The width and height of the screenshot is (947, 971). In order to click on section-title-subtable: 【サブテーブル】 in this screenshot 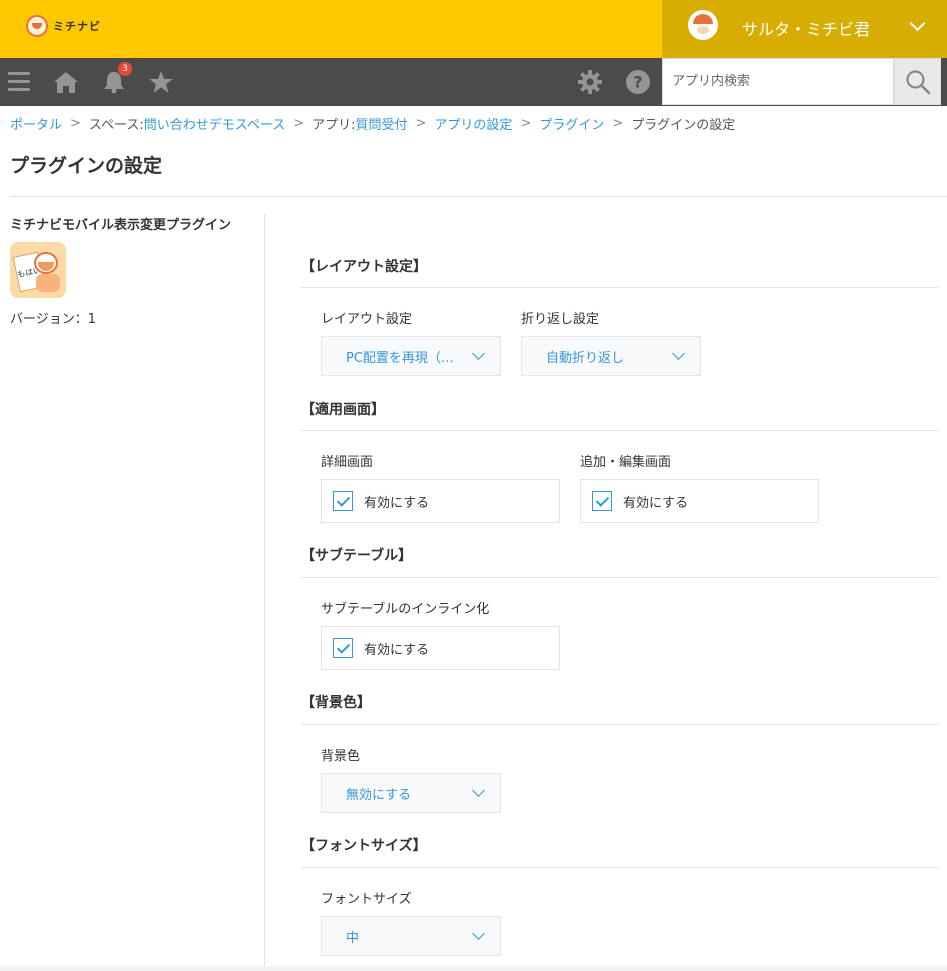, I will do `click(357, 556)`.